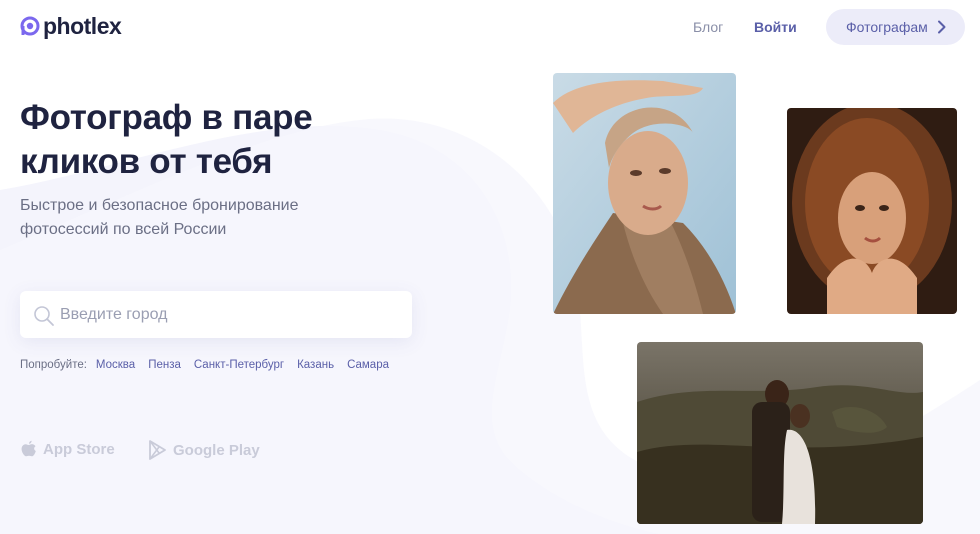  What do you see at coordinates (185, 140) in the screenshot?
I see `hero-title: Фотограф в паре кликов от тебя` at bounding box center [185, 140].